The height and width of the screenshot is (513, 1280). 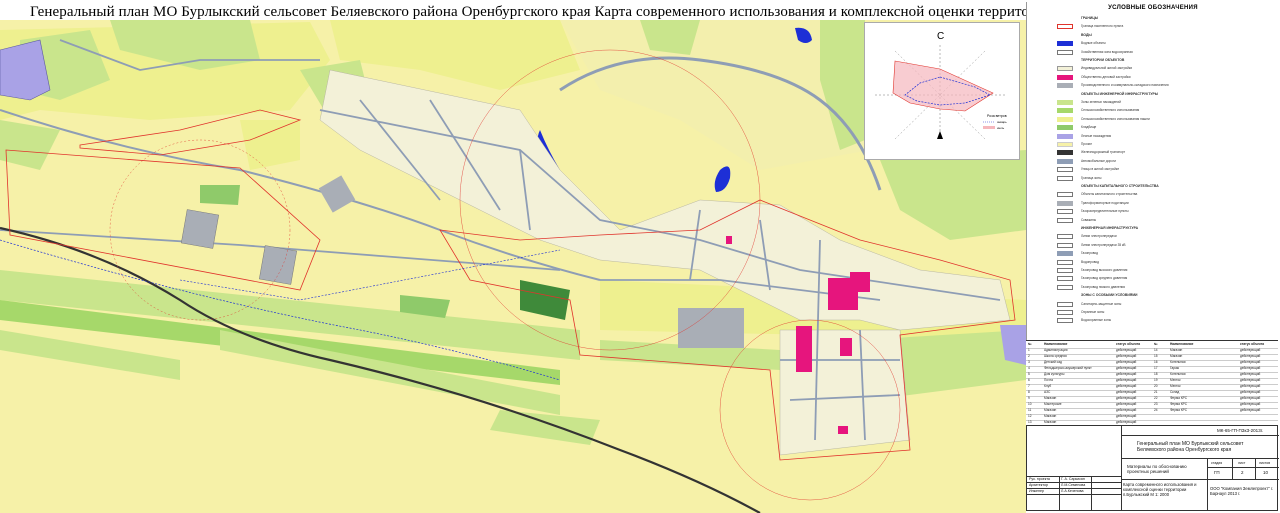 What do you see at coordinates (1153, 136) in the screenshot?
I see `legend-item: Лесные насаждения` at bounding box center [1153, 136].